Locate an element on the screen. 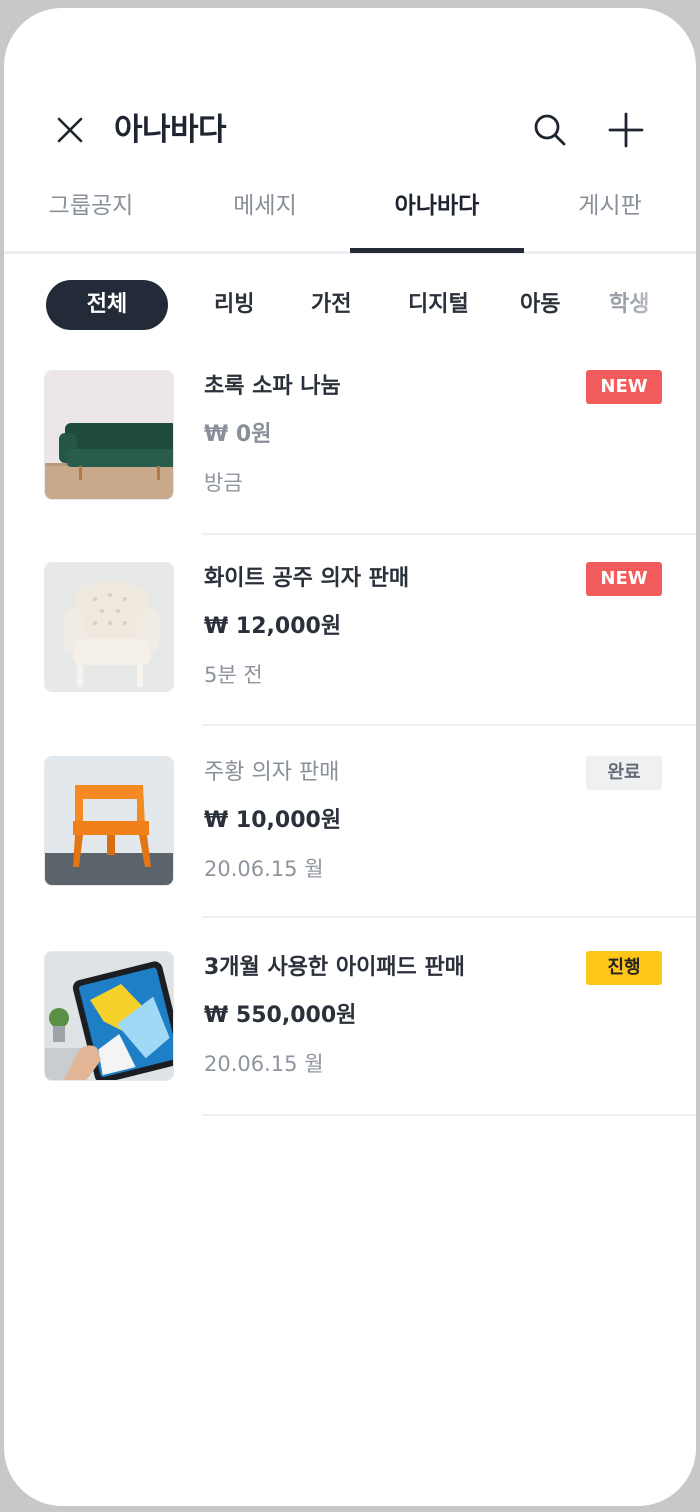 This screenshot has height=1512, width=700. listing-thumbnail-orange-chair is located at coordinates (109, 821).